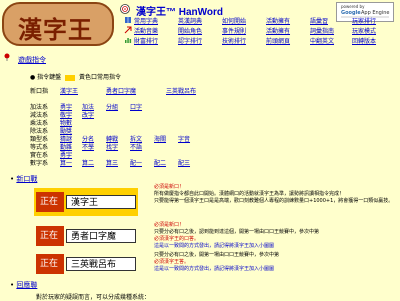 This screenshot has width=400, height=301. Describe the element at coordinates (190, 40) in the screenshot. I see `nav-link: 認字排行` at that location.